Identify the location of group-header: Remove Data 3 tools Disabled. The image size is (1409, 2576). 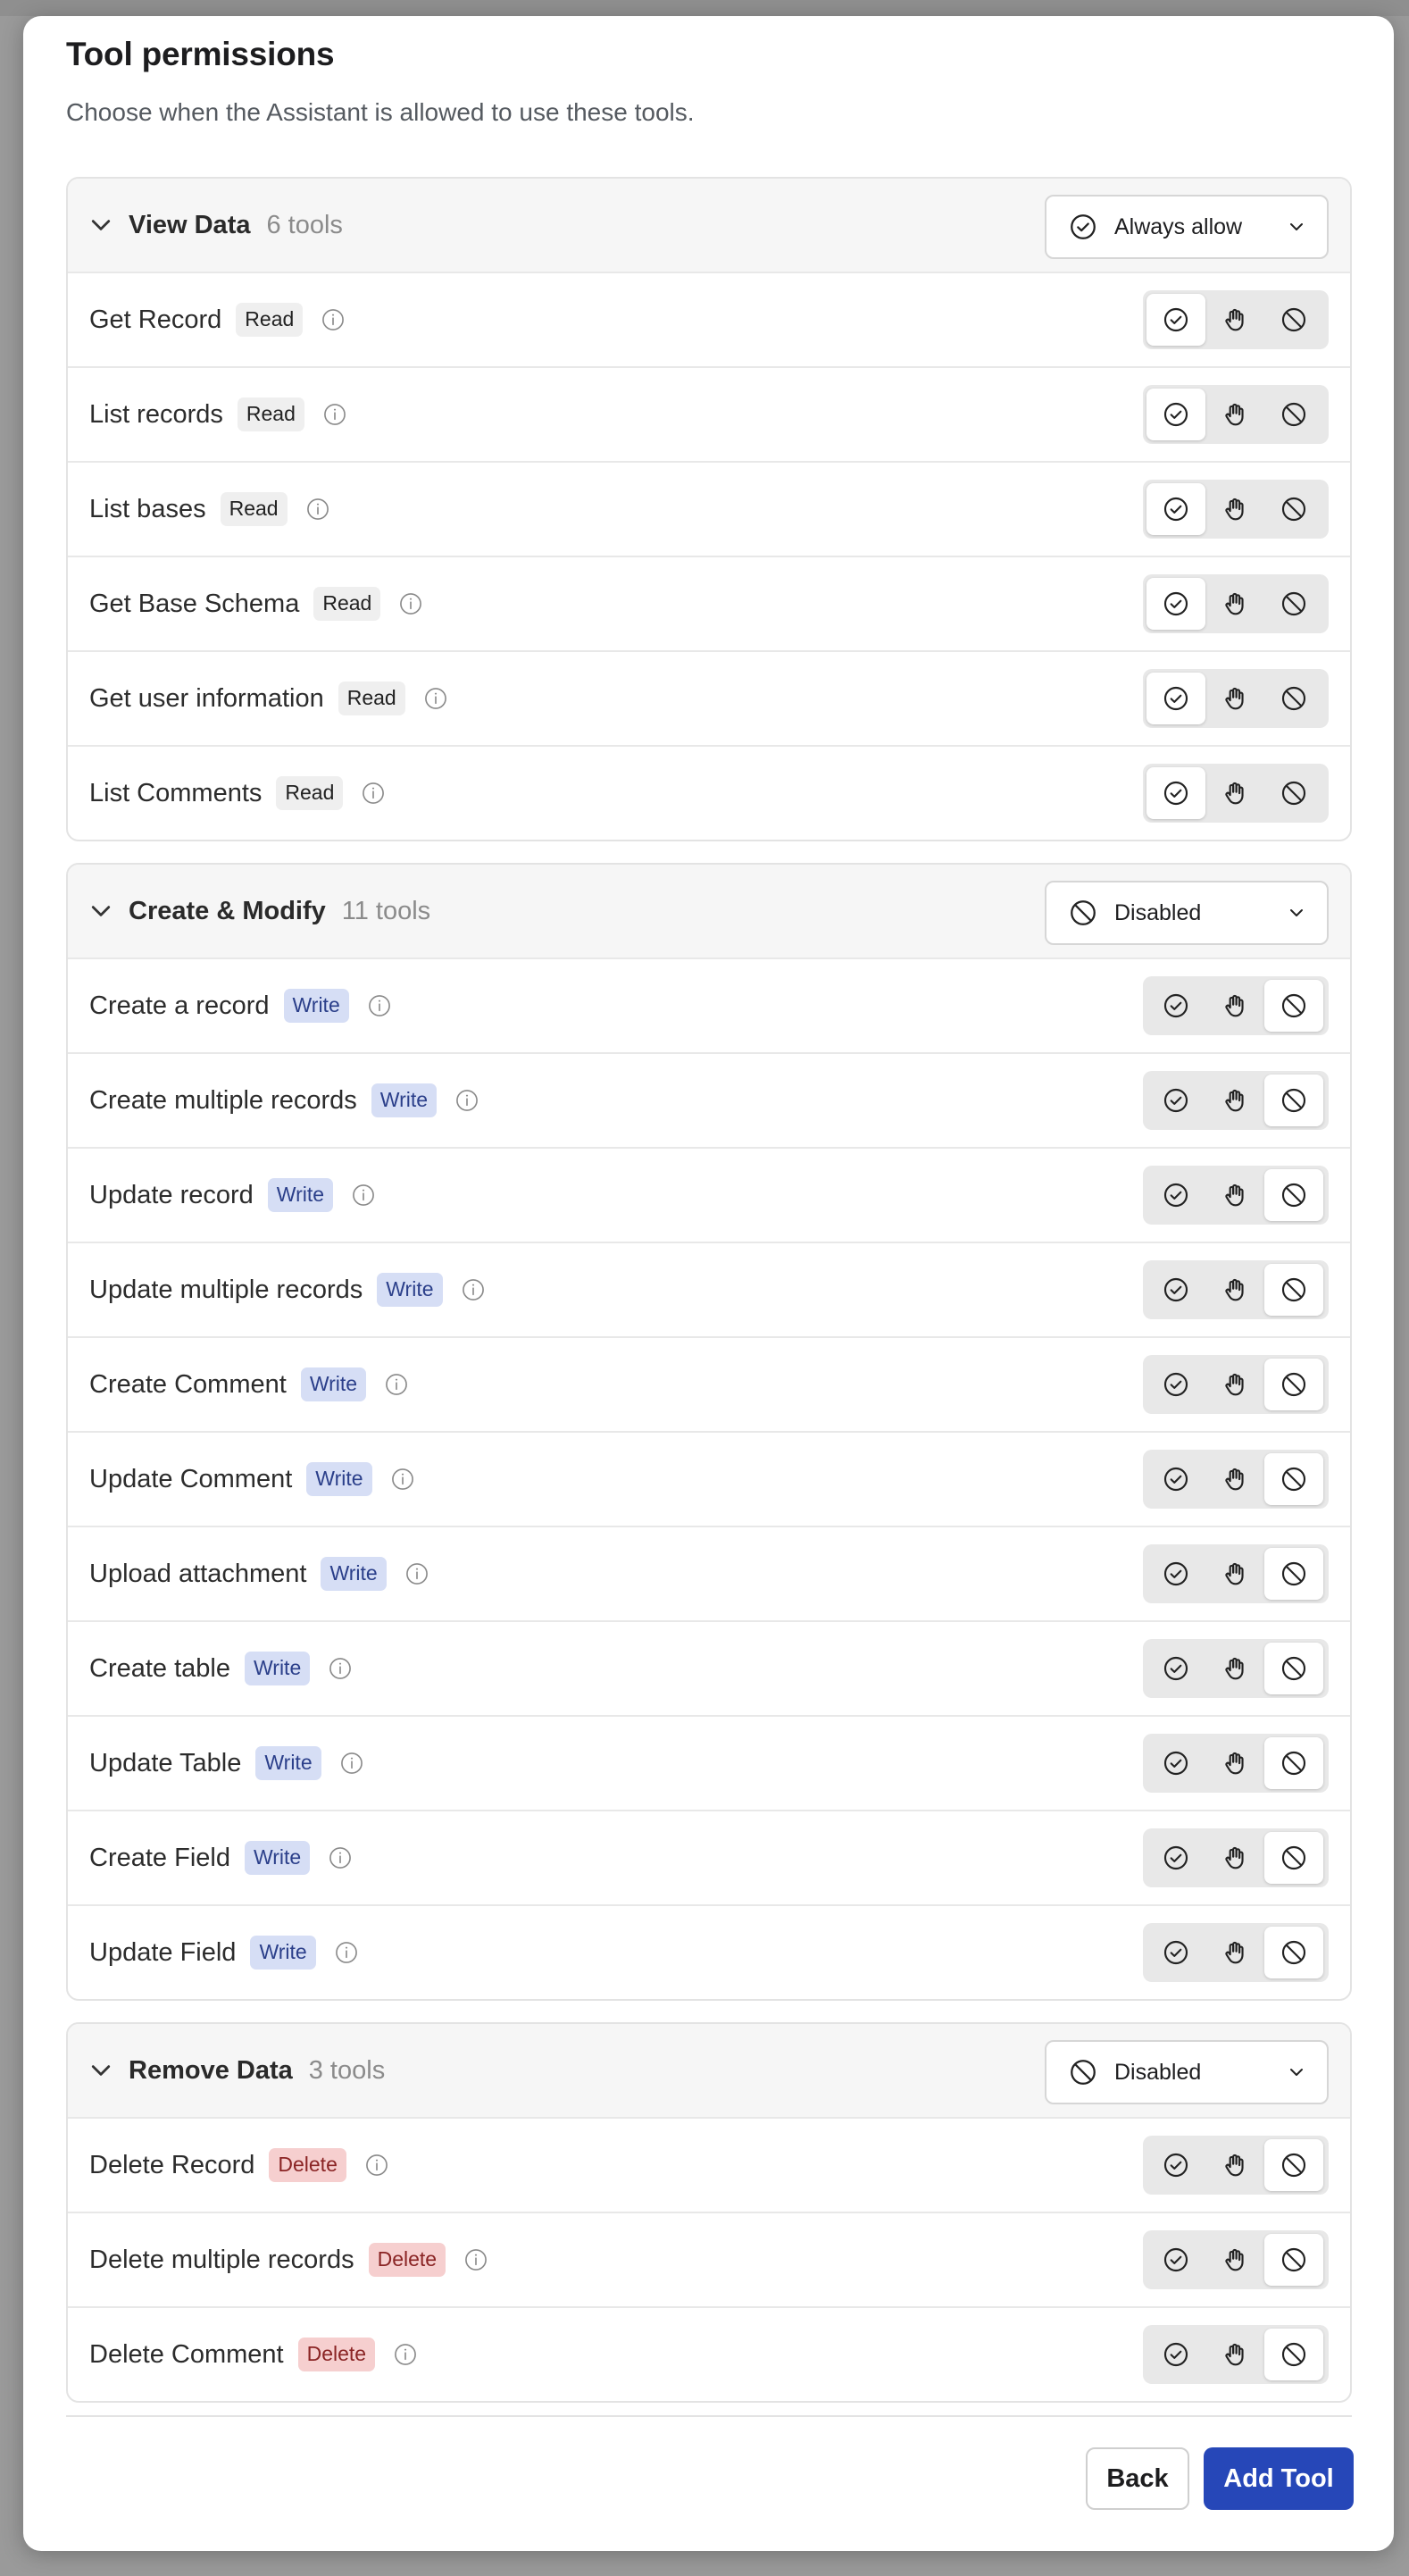
(709, 2071).